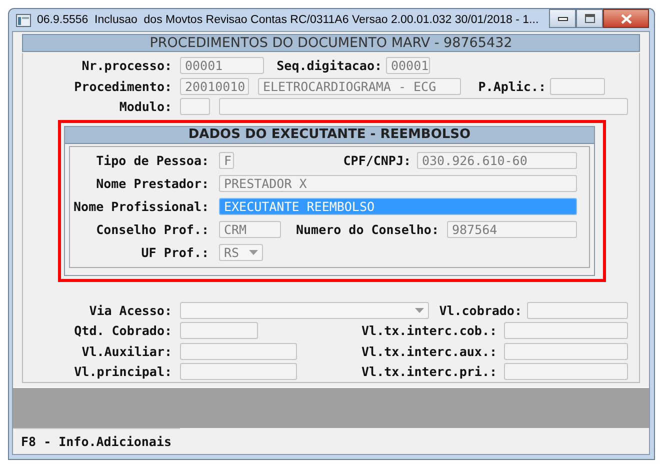 Image resolution: width=661 pixels, height=467 pixels. Describe the element at coordinates (329, 65) in the screenshot. I see `field-label: Seq.digitacao:` at that location.